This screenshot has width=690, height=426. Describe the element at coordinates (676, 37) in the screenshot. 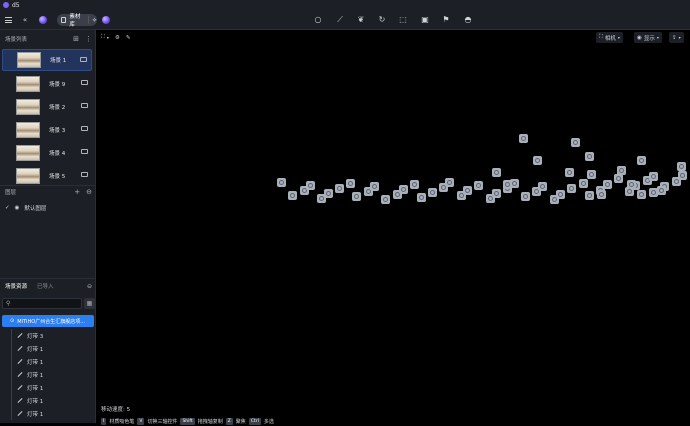

I see `export-dropdown: ⇪ ▾` at that location.